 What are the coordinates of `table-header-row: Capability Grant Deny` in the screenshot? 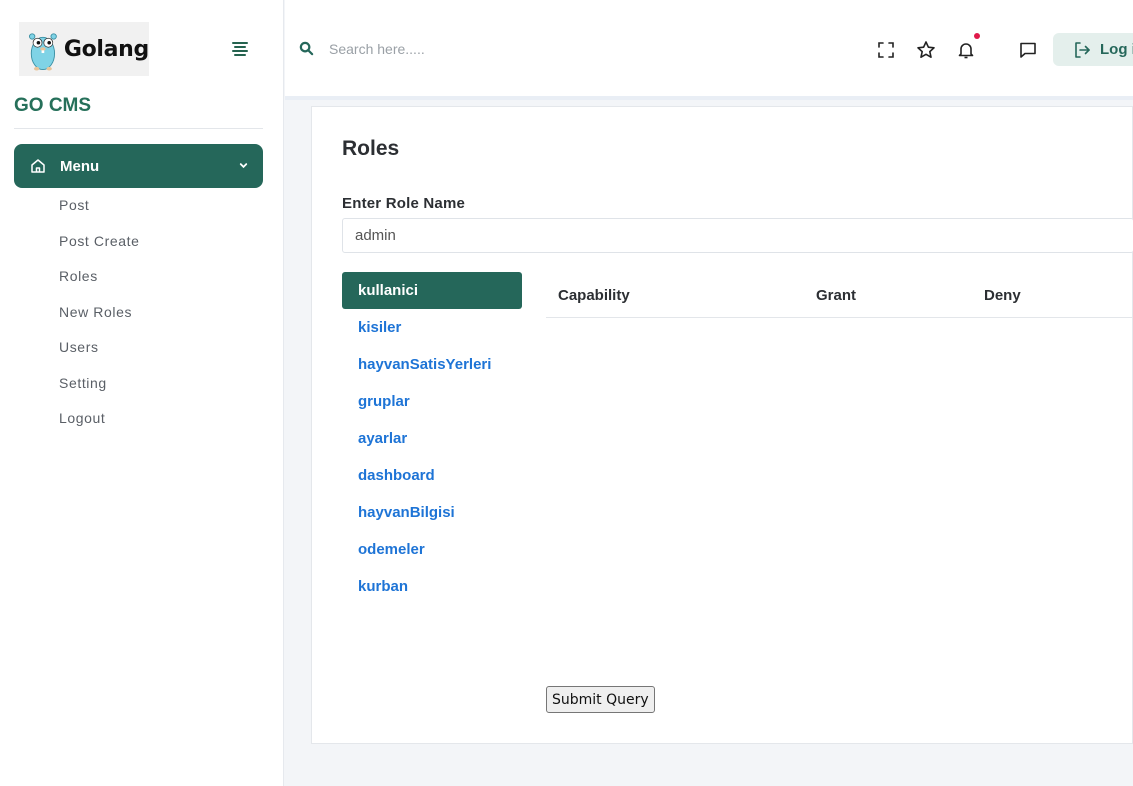 It's located at (839, 295).